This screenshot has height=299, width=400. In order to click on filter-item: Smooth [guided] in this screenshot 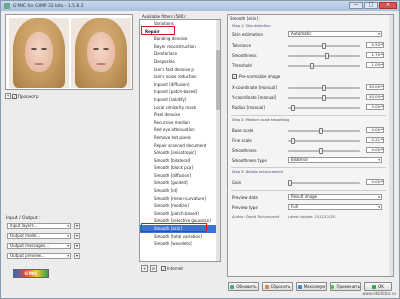, I will do `click(180, 183)`.